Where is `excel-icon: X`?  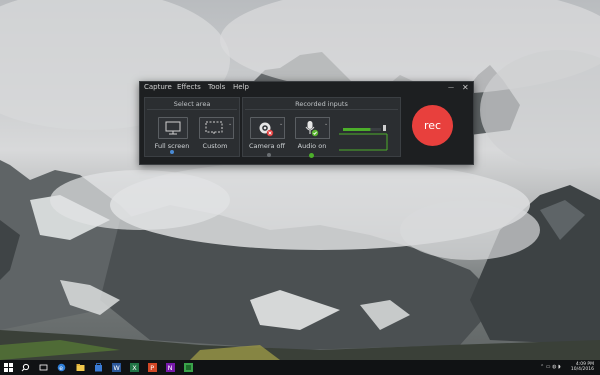 excel-icon: X is located at coordinates (134, 367).